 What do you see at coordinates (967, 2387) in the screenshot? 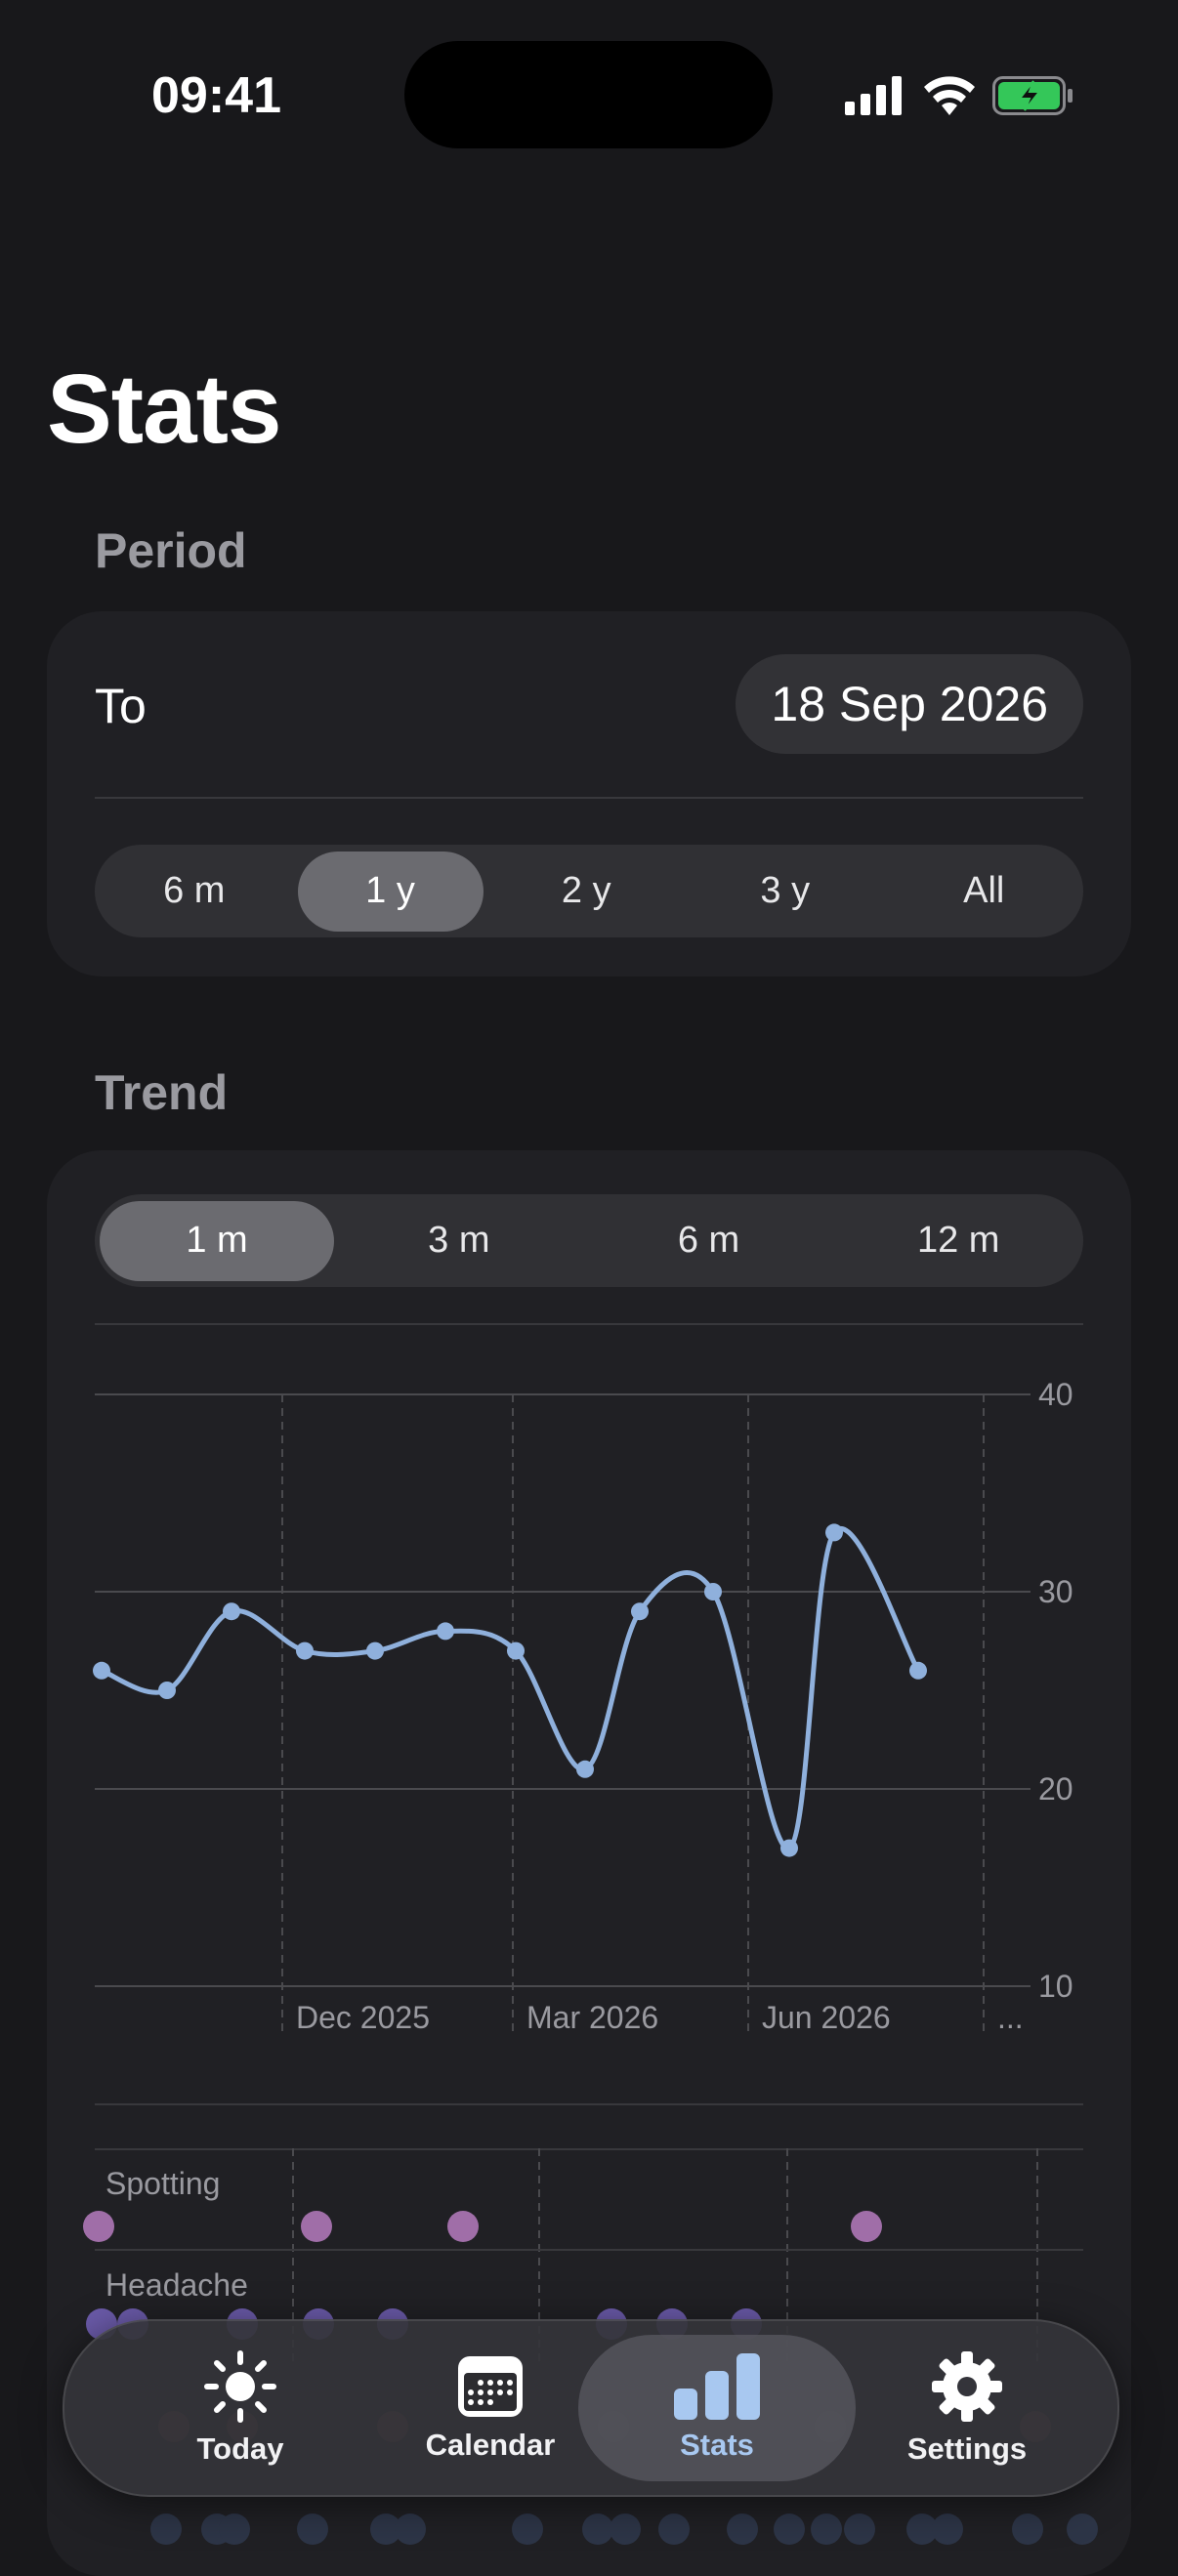
I see `gear-icon` at bounding box center [967, 2387].